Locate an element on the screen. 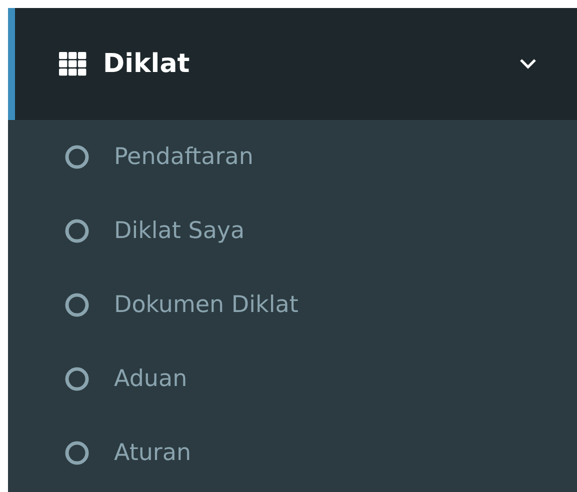 This screenshot has width=577, height=492. submenu-item: Pendaftaran is located at coordinates (292, 157).